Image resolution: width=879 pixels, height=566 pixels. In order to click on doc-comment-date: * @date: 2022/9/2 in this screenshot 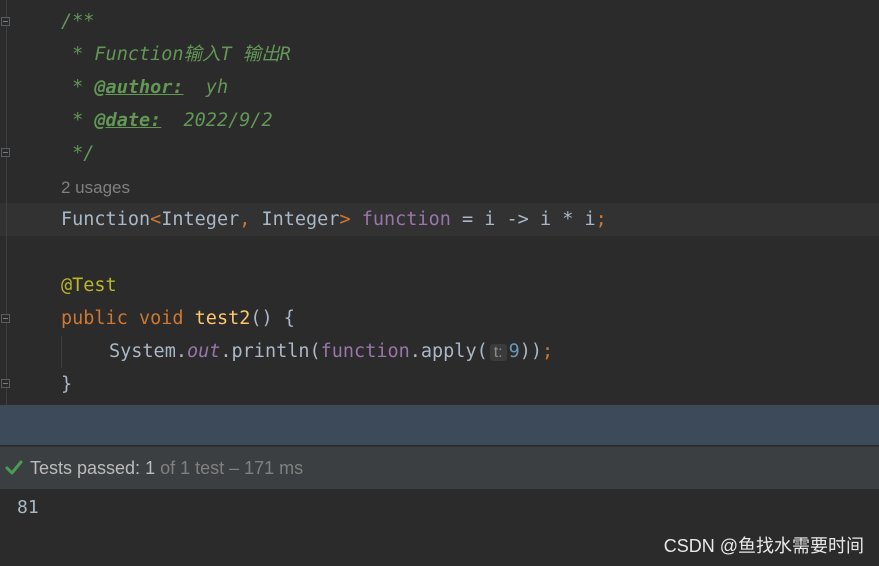, I will do `click(167, 120)`.